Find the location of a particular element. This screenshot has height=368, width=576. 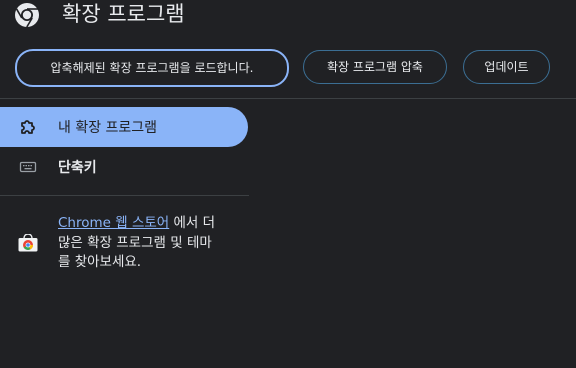

sidebar-item-my-extensions: 내 확장 프로그램 is located at coordinates (124, 127).